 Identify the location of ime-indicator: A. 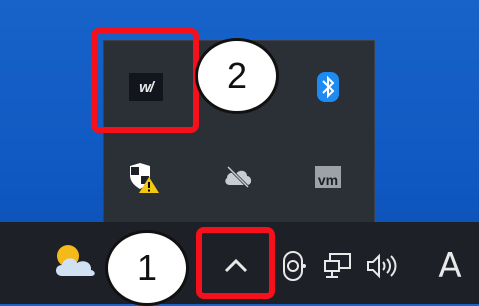
(450, 266).